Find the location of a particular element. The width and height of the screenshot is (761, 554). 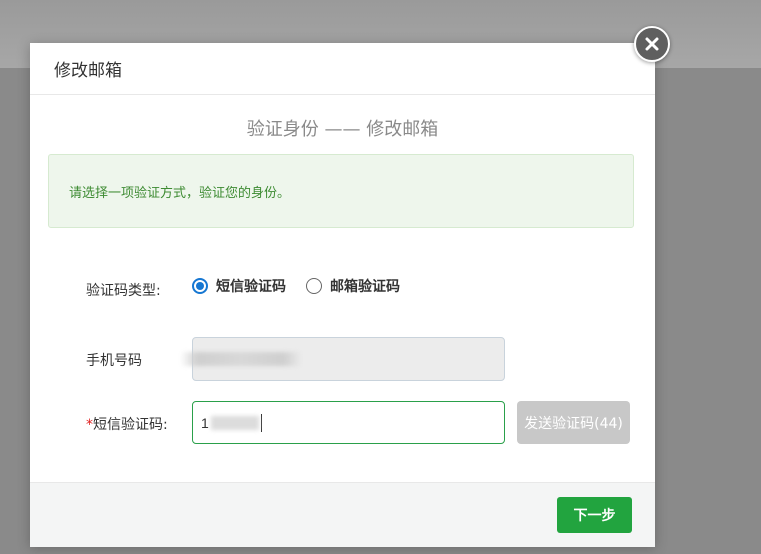

required-mark: * is located at coordinates (89, 425).